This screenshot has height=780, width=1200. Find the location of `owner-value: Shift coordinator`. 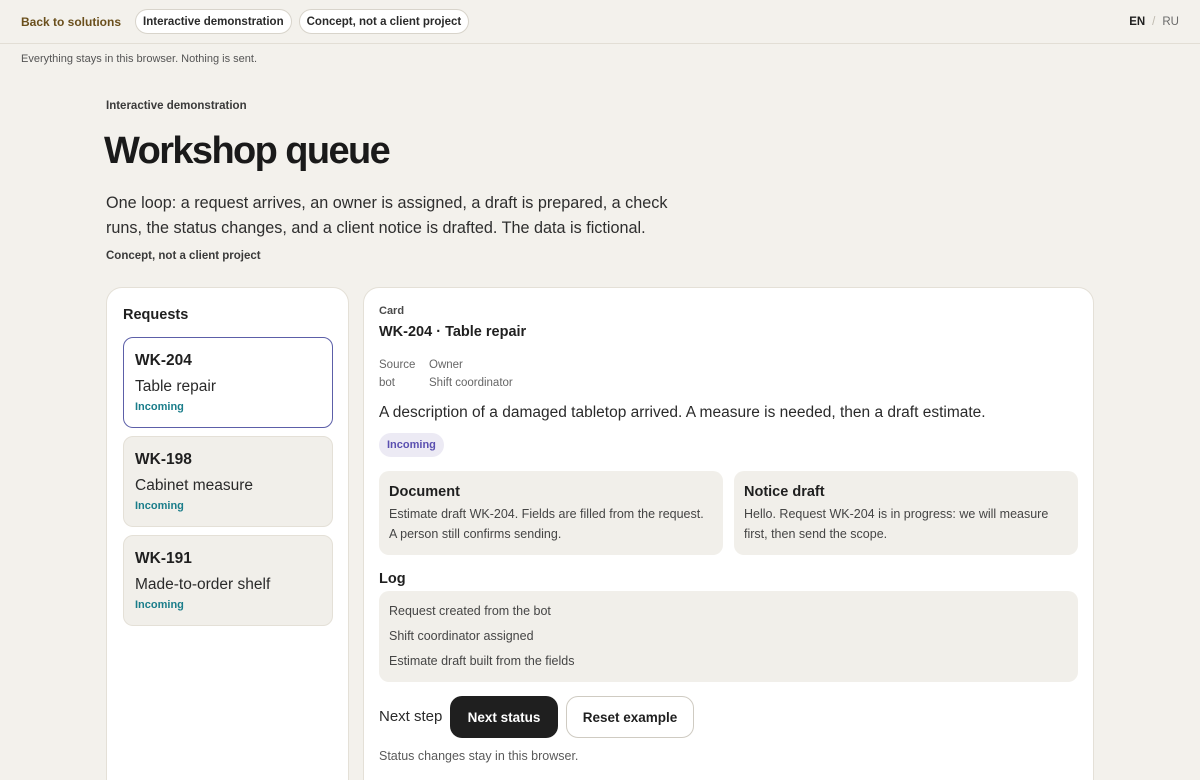

owner-value: Shift coordinator is located at coordinates (471, 383).